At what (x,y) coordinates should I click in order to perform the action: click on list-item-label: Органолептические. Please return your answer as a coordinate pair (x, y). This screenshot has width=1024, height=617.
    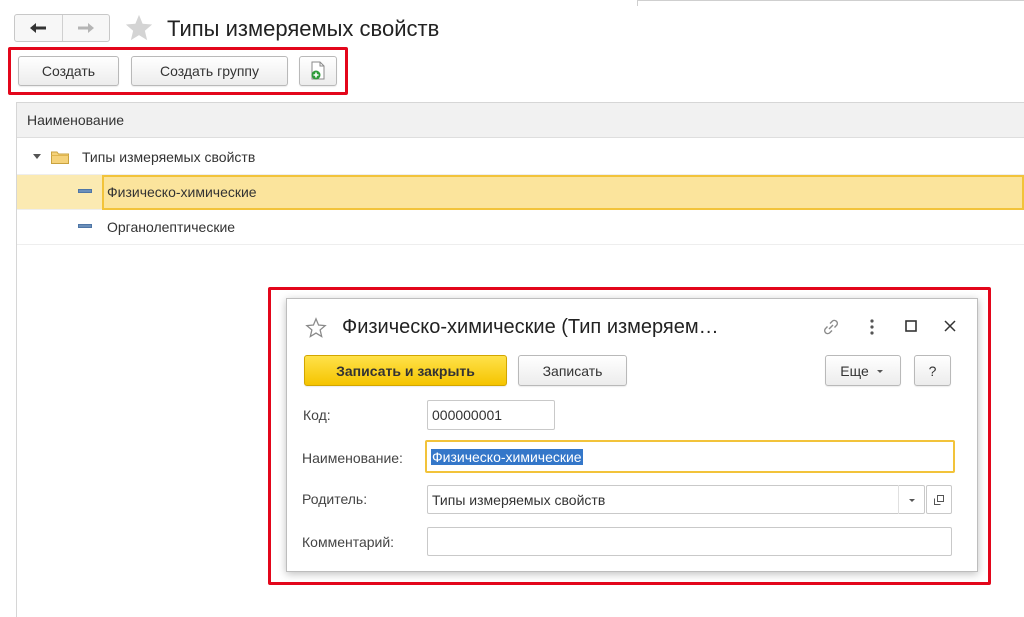
    Looking at the image, I should click on (171, 227).